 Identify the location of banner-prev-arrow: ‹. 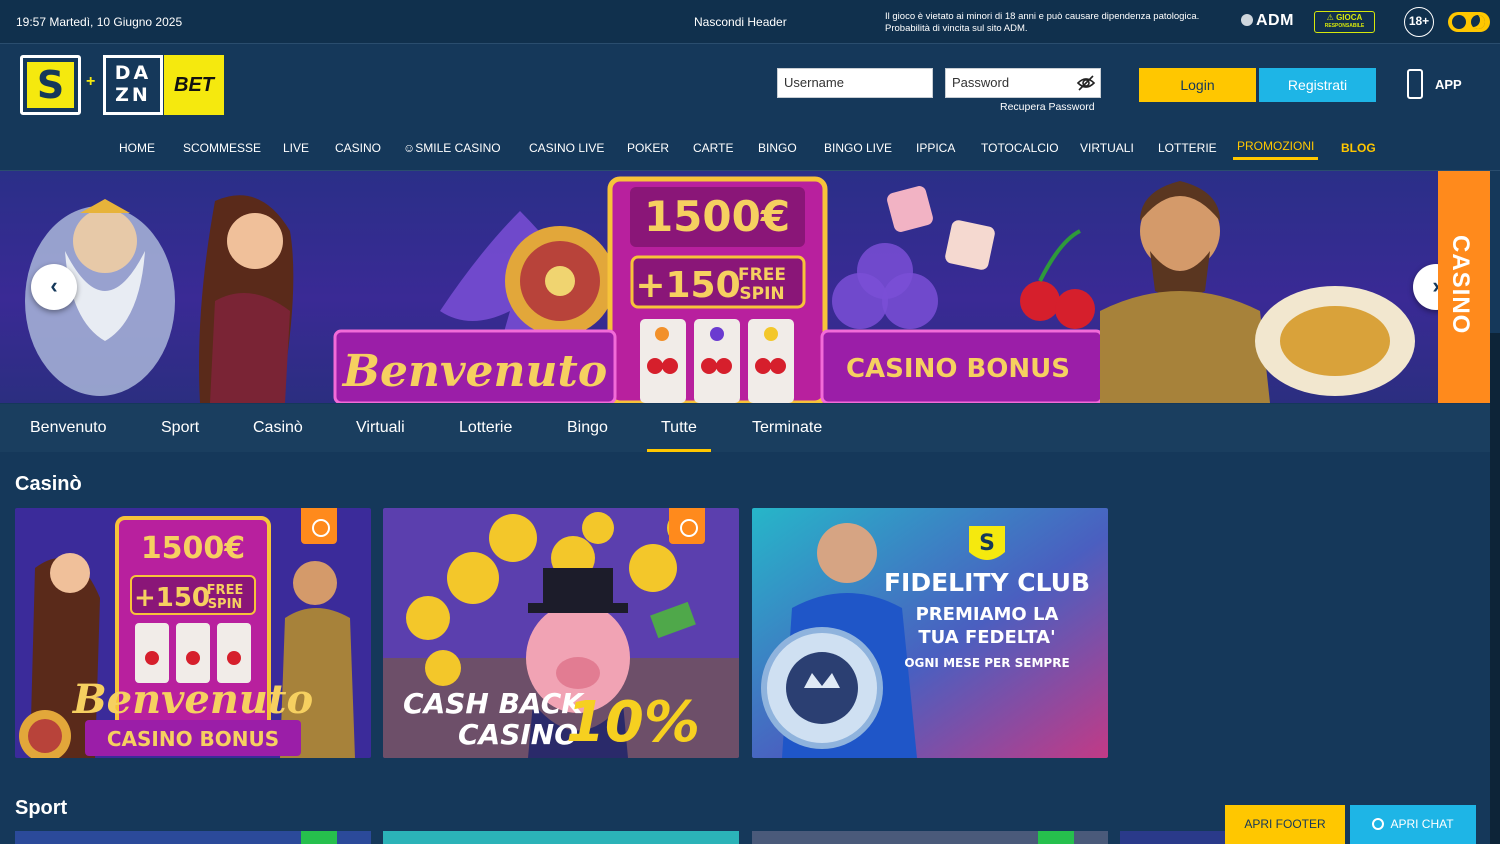
(54, 287).